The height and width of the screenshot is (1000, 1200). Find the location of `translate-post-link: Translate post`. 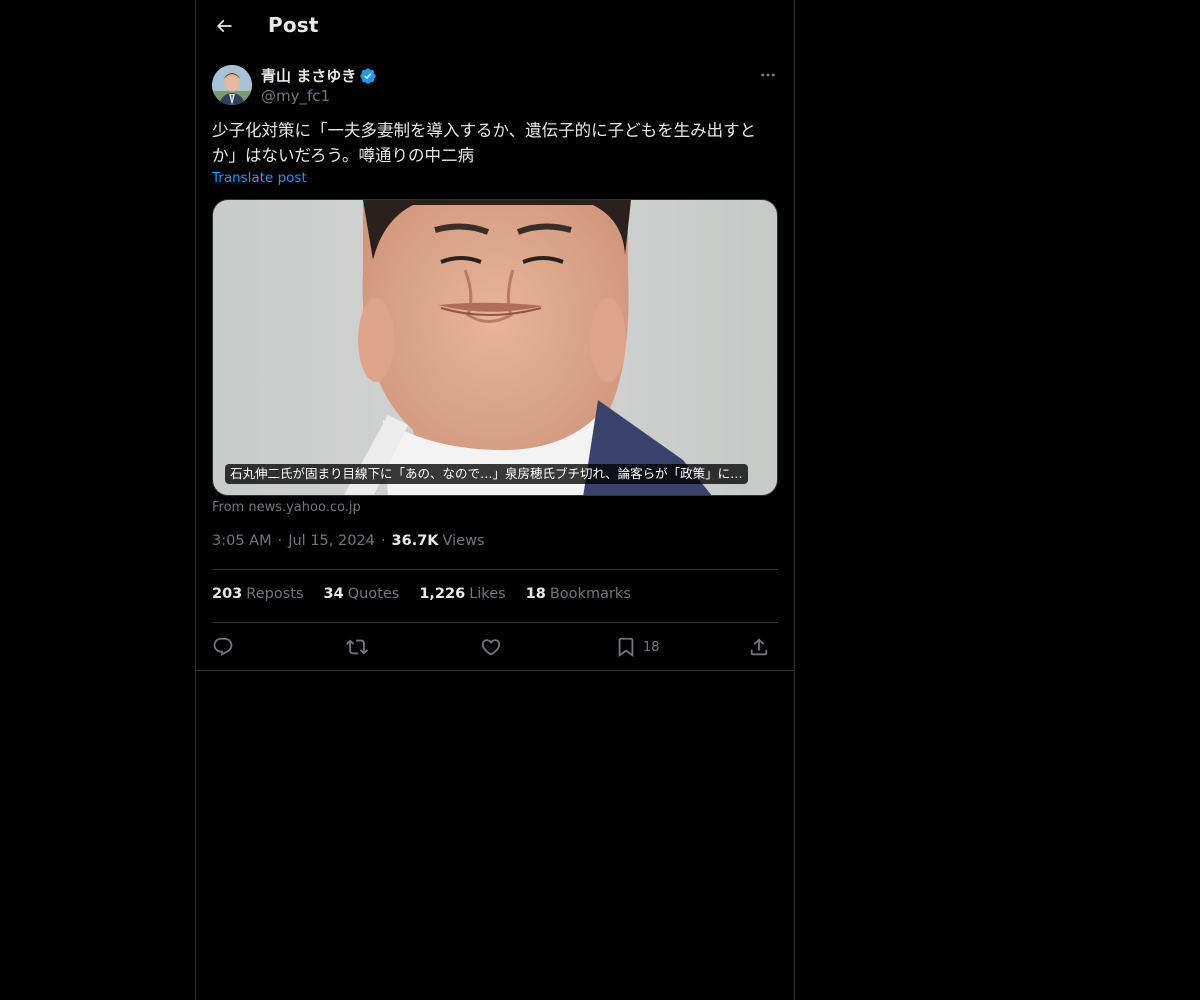

translate-post-link: Translate post is located at coordinates (259, 178).